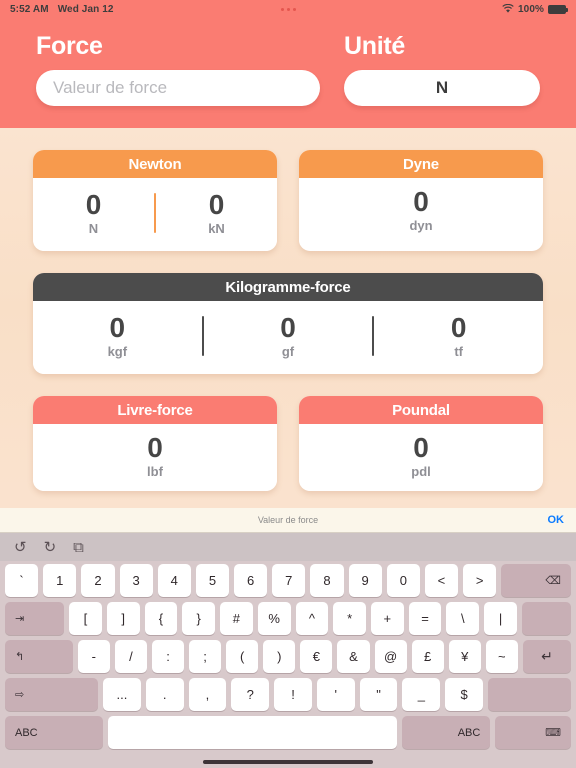  I want to click on blank-key, so click(546, 618).